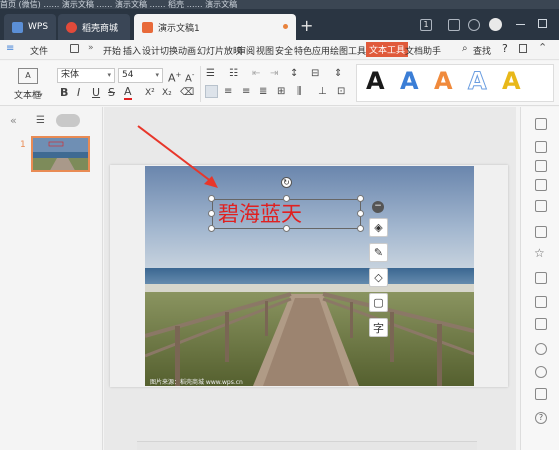 The width and height of the screenshot is (559, 450). Describe the element at coordinates (189, 77) in the screenshot. I see `decrease-font-icon: A-` at that location.